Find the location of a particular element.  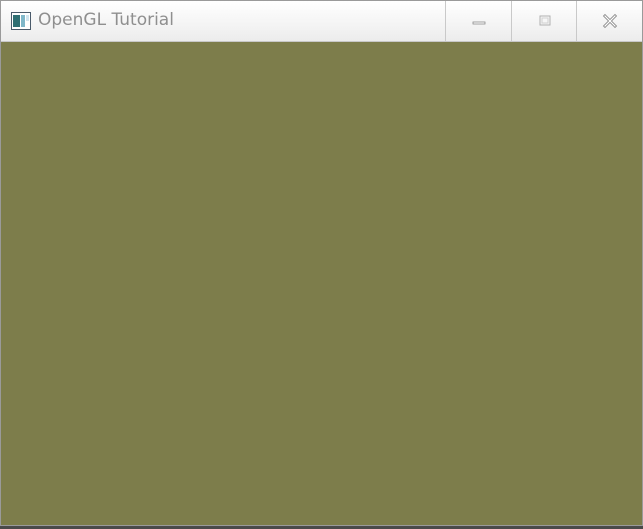

maximize-button is located at coordinates (544, 21).